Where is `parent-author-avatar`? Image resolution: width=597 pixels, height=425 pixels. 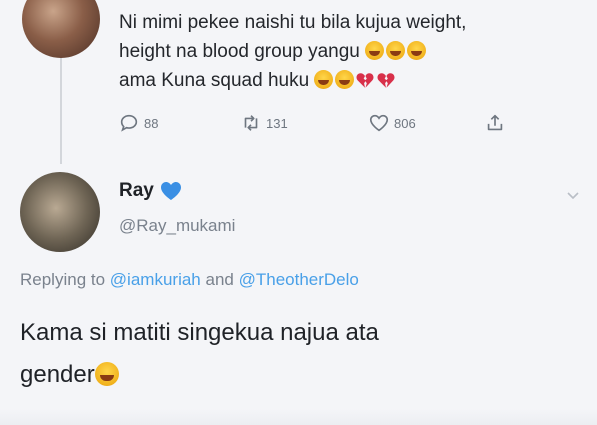 parent-author-avatar is located at coordinates (61, 29).